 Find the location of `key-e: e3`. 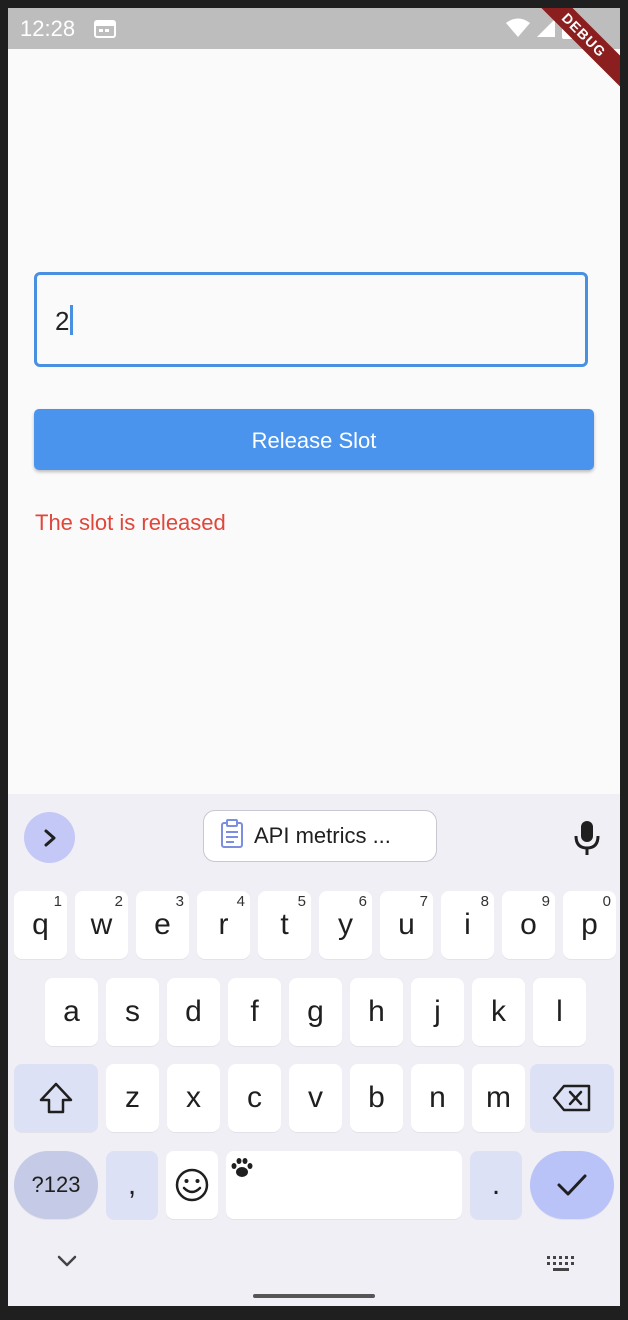

key-e: e3 is located at coordinates (162, 925).